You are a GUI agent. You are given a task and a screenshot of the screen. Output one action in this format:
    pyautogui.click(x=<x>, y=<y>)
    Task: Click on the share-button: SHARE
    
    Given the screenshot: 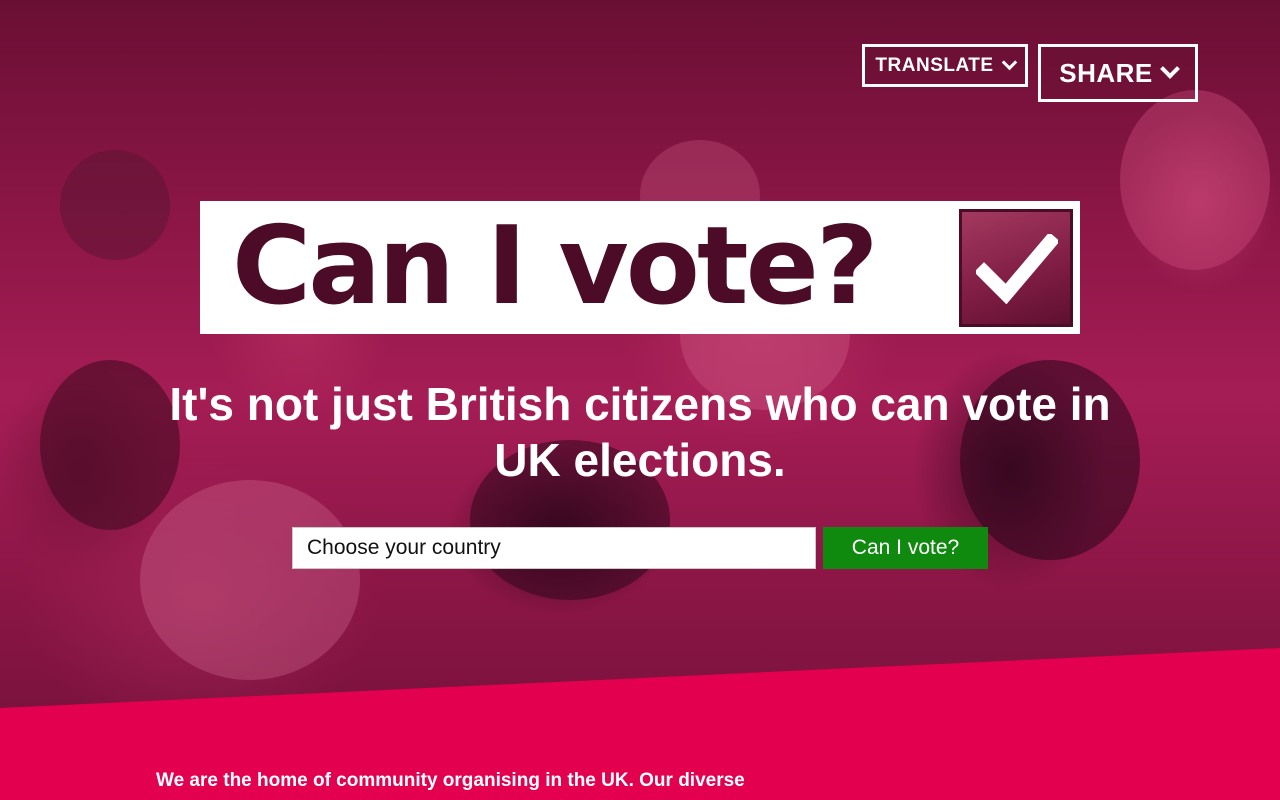 What is the action you would take?
    pyautogui.click(x=1118, y=73)
    